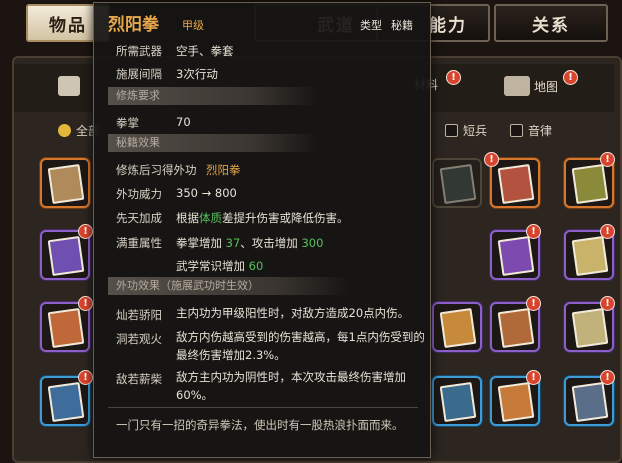 This screenshot has width=622, height=463. I want to click on category-label: 地图, so click(546, 86).